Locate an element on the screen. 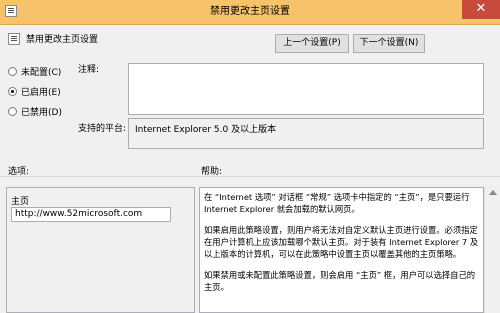 The height and width of the screenshot is (313, 500). title-bar: 禁用更改主页设置 ✕ is located at coordinates (250, 12).